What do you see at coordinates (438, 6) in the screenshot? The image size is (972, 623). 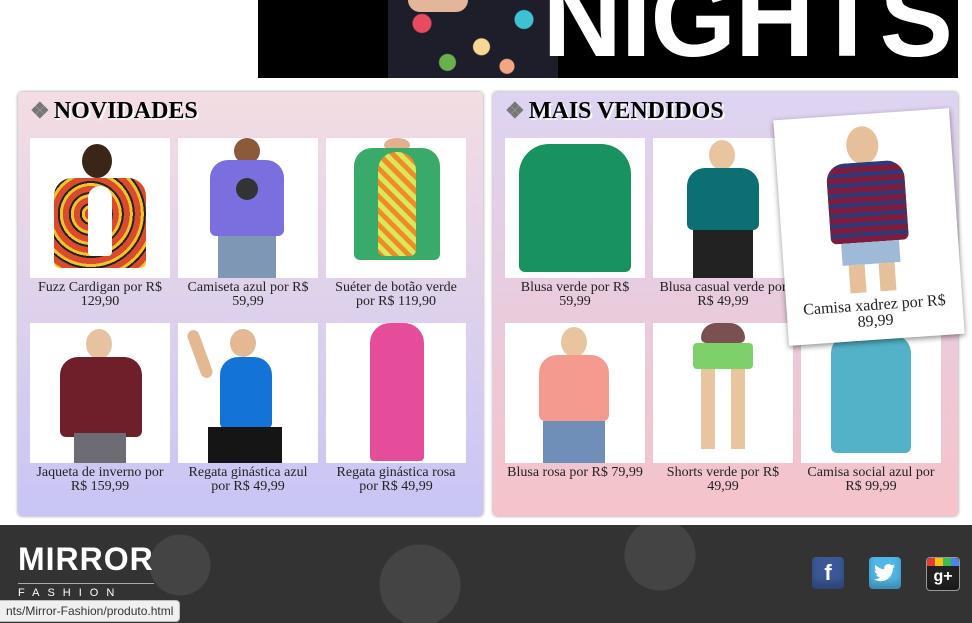 I see `banner-photo-detail` at bounding box center [438, 6].